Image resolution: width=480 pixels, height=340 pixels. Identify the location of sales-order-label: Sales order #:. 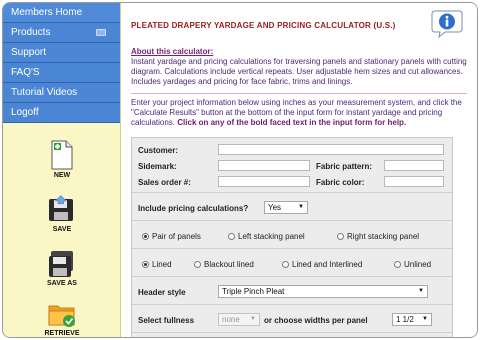
(164, 182).